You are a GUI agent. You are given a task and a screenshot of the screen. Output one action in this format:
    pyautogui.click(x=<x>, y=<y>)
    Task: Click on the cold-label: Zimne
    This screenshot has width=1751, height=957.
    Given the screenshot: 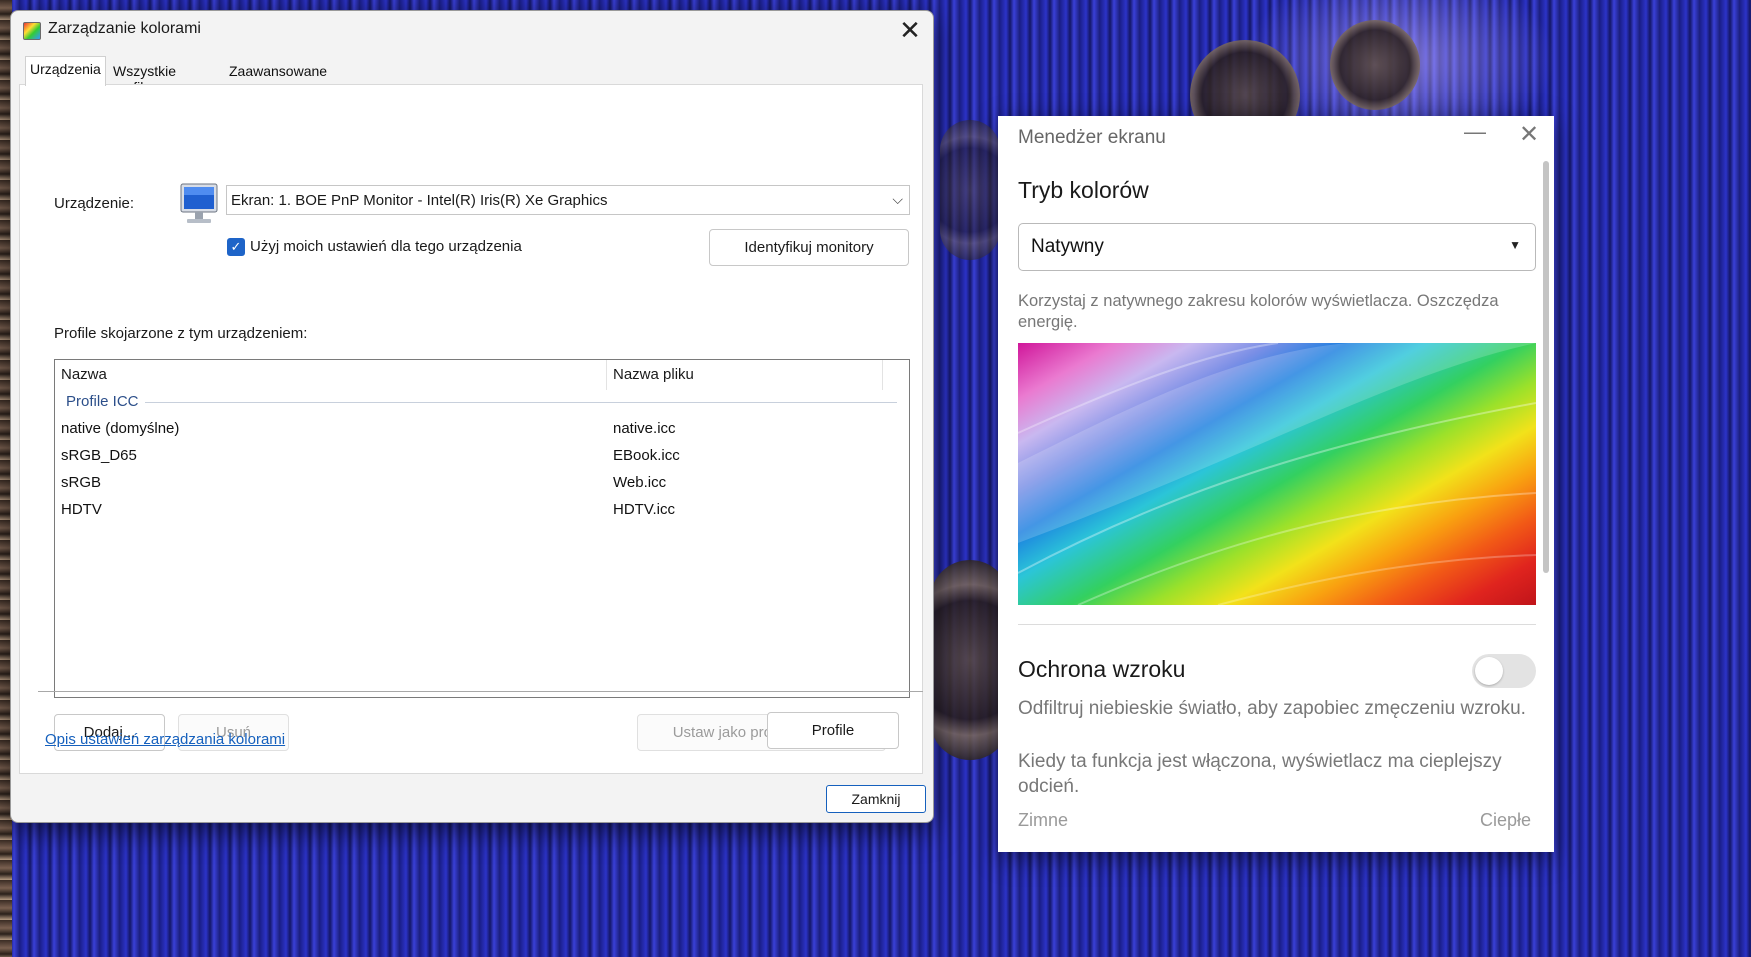 What is the action you would take?
    pyautogui.click(x=1043, y=820)
    